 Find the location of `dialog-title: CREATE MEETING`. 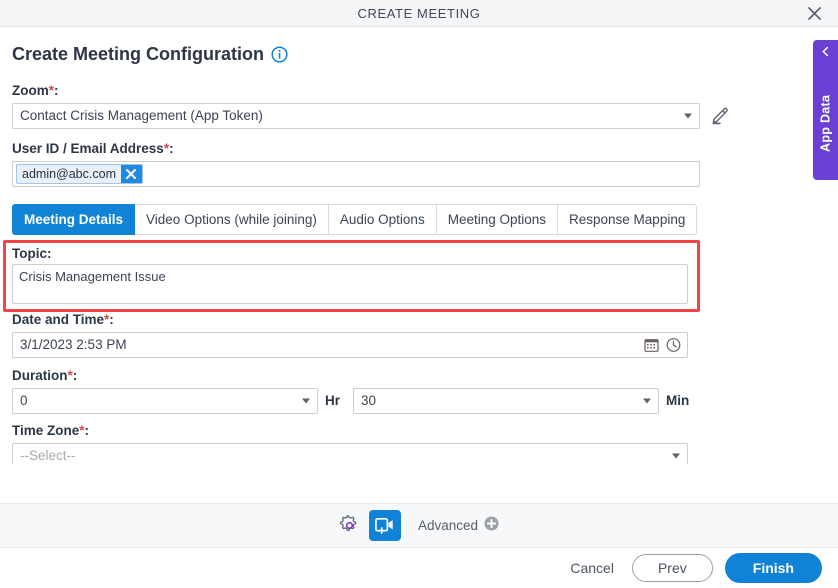

dialog-title: CREATE MEETING is located at coordinates (419, 13).